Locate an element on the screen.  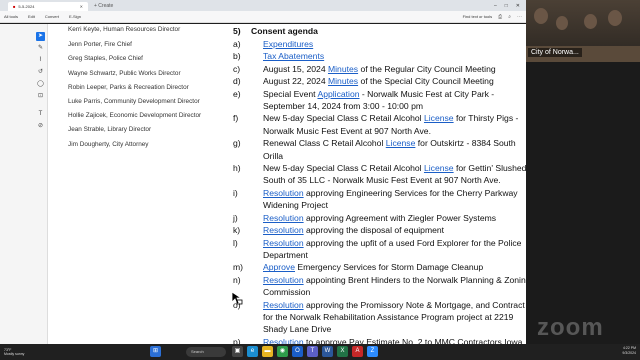
excel-icon: X is located at coordinates (342, 351).